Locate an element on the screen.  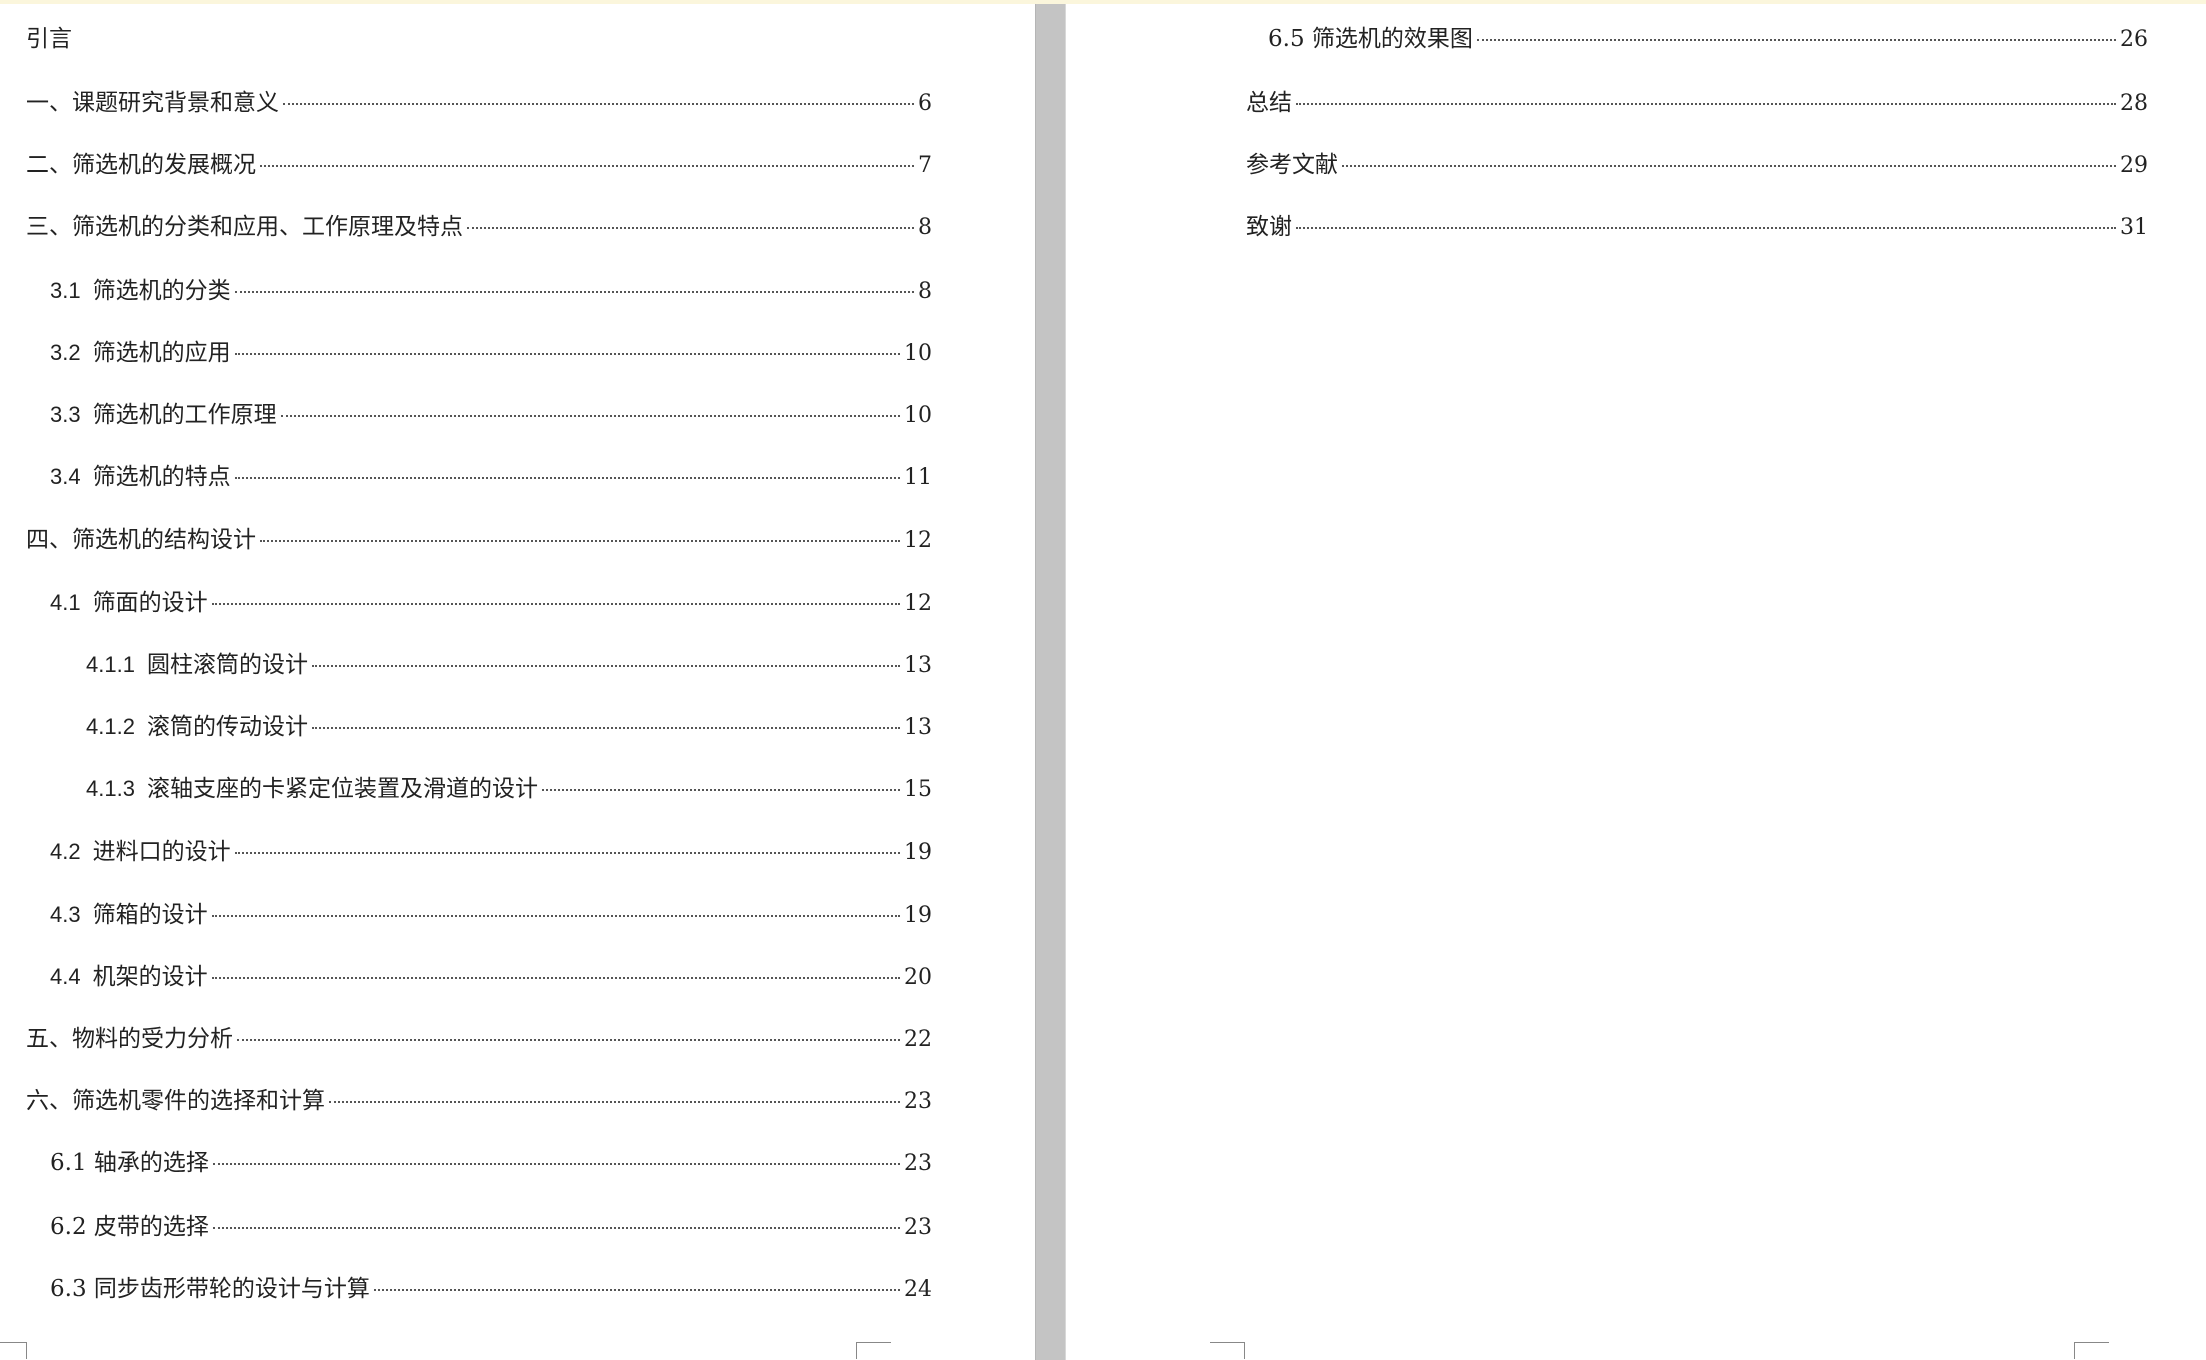
toc-entry: 6.3 同步齿形带轮的设计与计算 24 is located at coordinates (491, 1289).